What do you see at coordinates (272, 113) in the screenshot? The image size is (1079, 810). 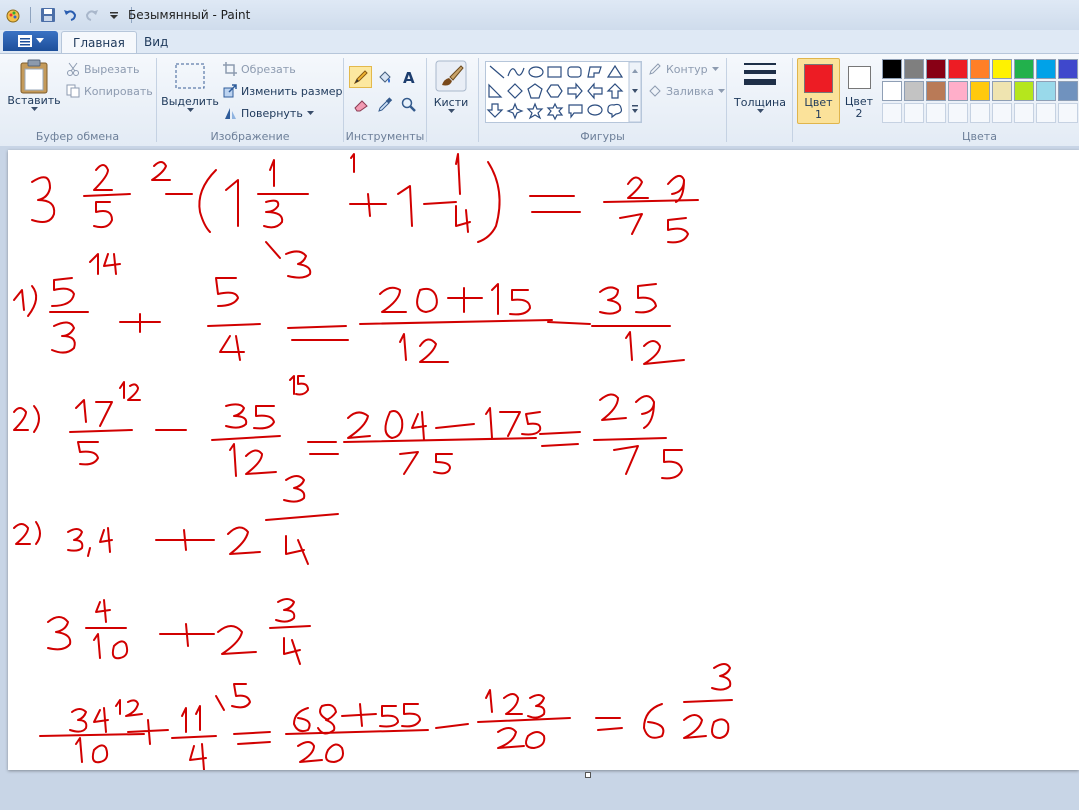 I see `rotate-label: Повернуть` at bounding box center [272, 113].